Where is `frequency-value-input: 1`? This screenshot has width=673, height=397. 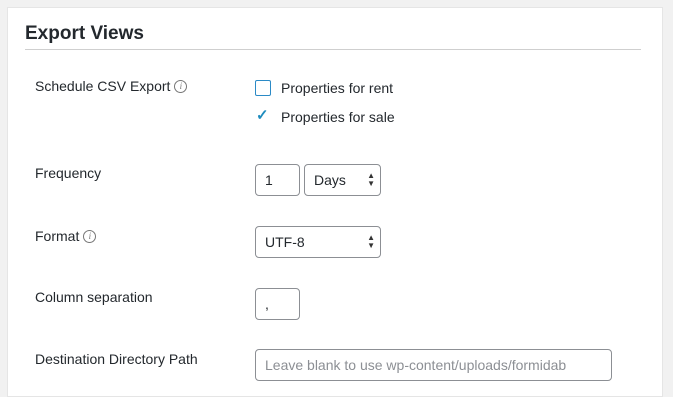 frequency-value-input: 1 is located at coordinates (277, 180).